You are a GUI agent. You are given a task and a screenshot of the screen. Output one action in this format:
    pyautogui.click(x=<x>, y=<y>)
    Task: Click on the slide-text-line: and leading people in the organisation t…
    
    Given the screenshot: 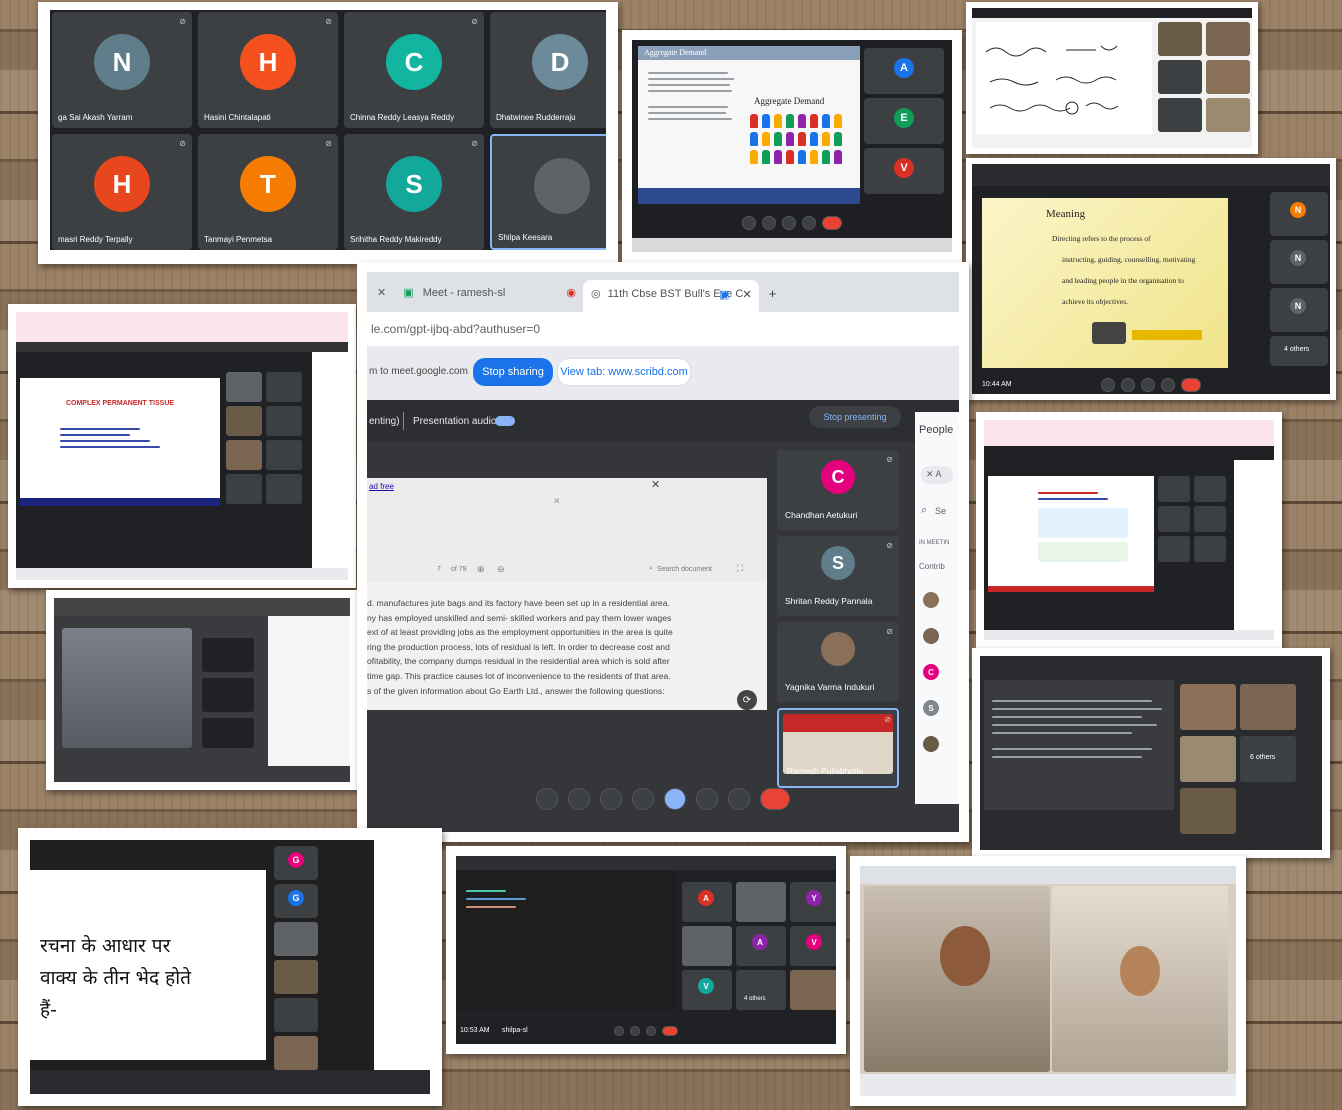 What is the action you would take?
    pyautogui.click(x=1123, y=280)
    